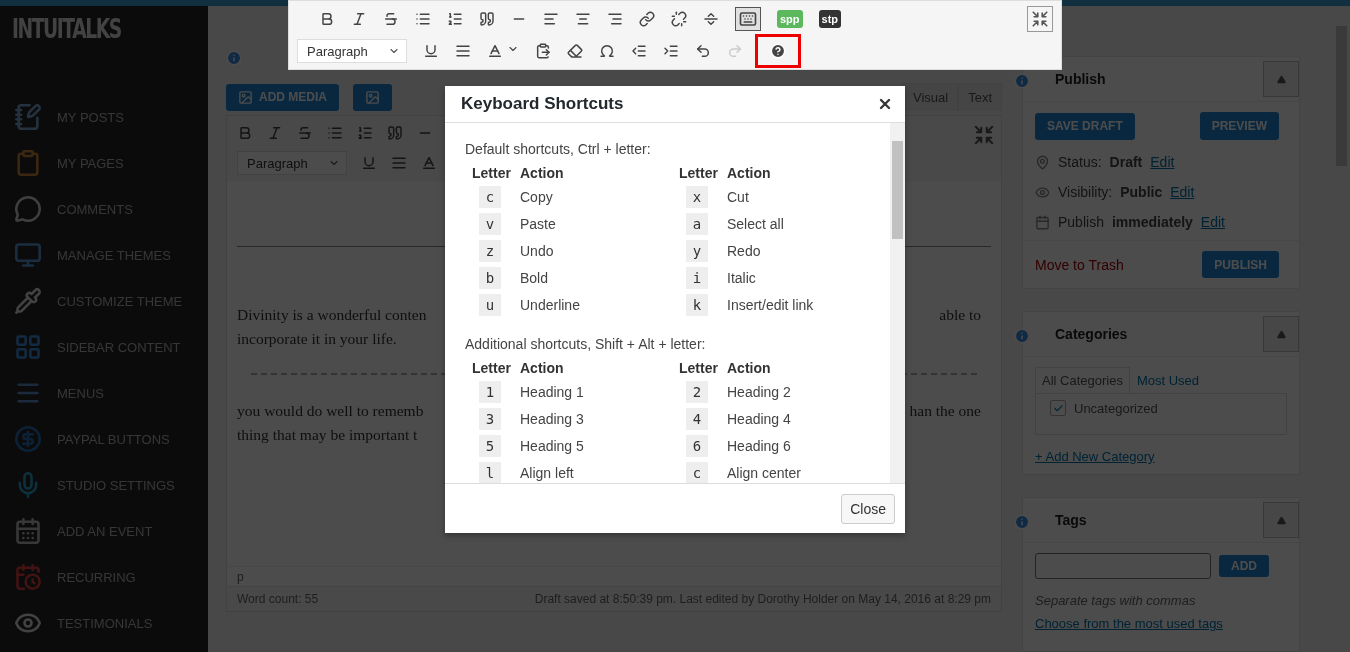 This screenshot has height=652, width=1350. Describe the element at coordinates (538, 224) in the screenshot. I see `shortcut-action: Paste` at that location.